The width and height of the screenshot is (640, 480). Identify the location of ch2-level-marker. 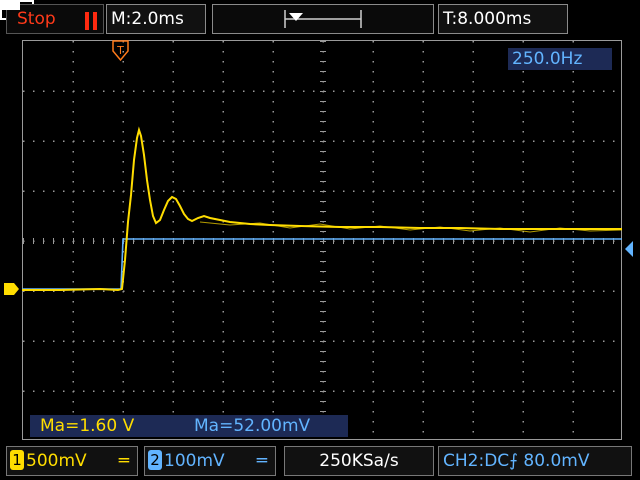
(629, 249).